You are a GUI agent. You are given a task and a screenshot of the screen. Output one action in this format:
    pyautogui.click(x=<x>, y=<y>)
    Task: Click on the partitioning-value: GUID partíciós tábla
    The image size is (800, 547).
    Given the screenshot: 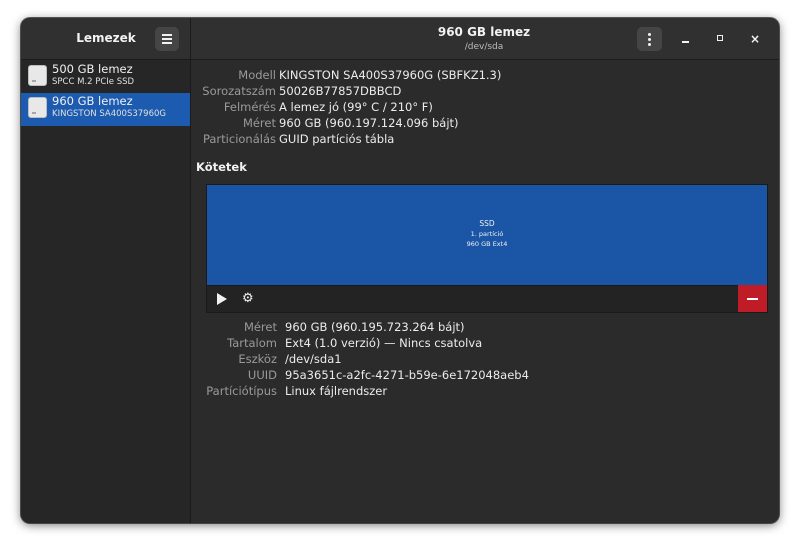 What is the action you would take?
    pyautogui.click(x=337, y=139)
    